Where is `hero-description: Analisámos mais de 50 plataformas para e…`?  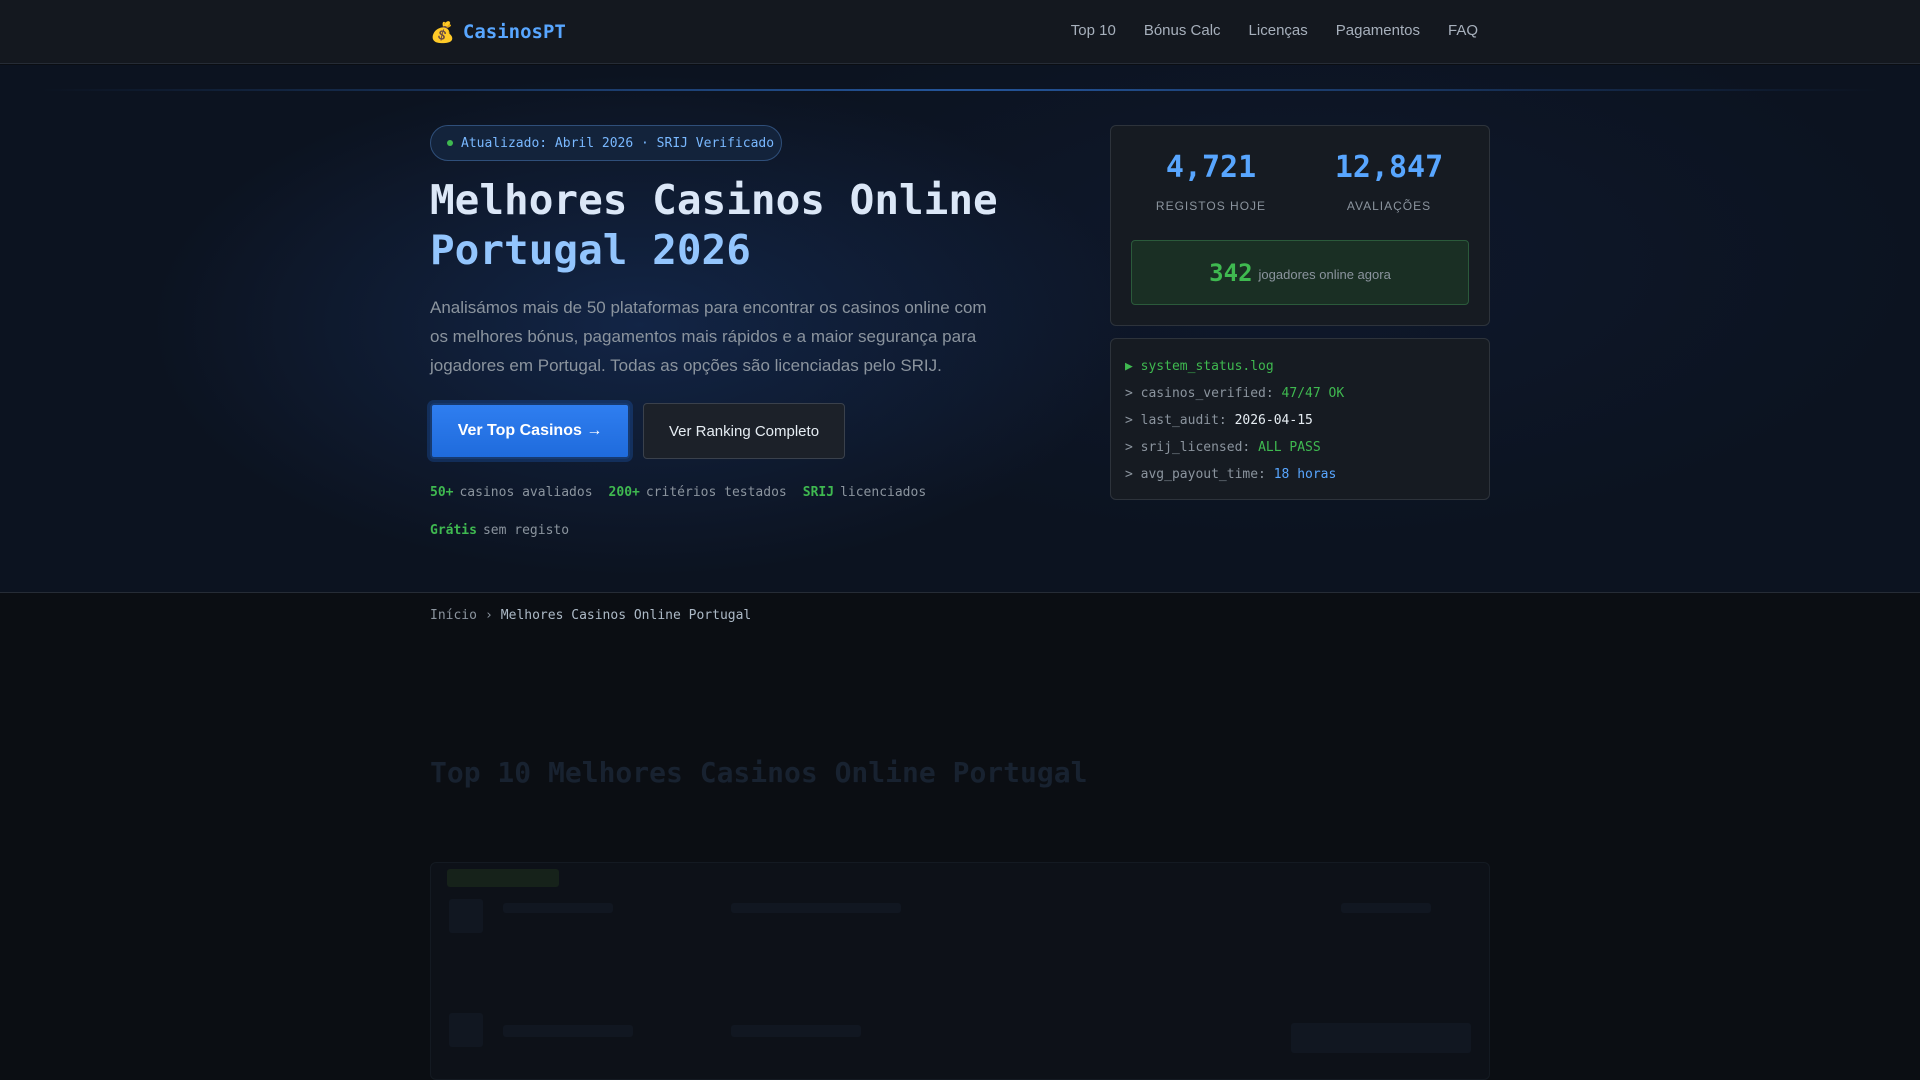
hero-description: Analisámos mais de 50 plataformas para e… is located at coordinates (708, 336).